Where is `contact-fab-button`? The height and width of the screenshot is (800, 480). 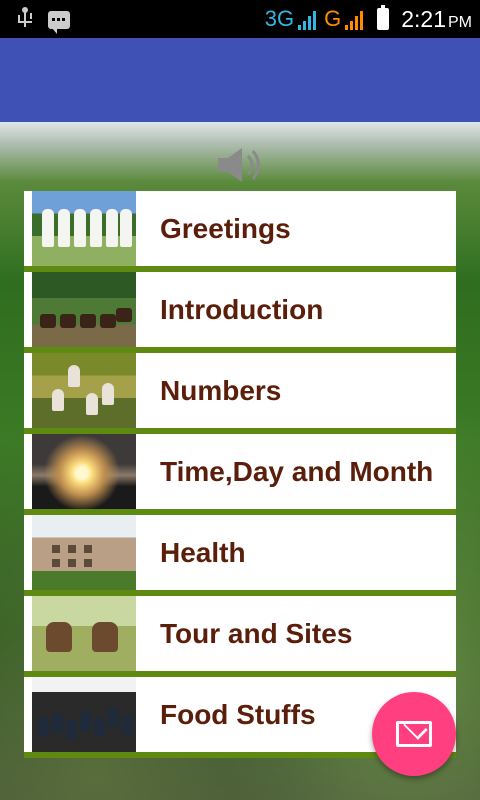 contact-fab-button is located at coordinates (414, 734).